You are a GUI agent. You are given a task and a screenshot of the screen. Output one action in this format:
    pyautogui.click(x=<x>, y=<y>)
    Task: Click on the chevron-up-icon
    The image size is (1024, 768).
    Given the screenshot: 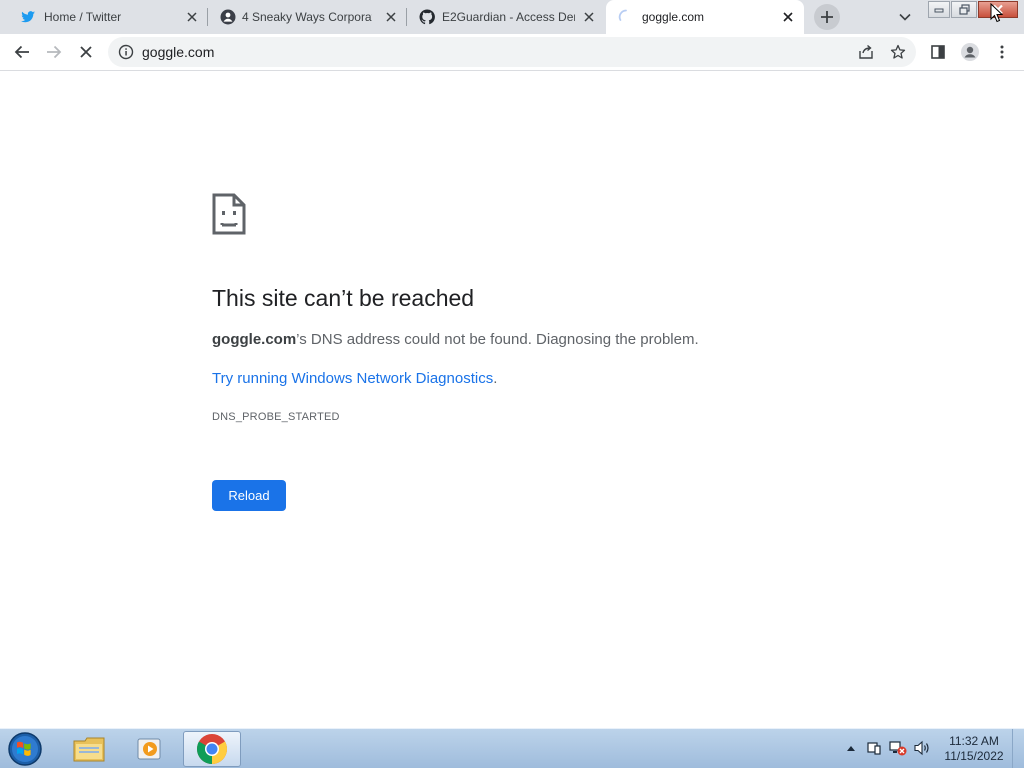 What is the action you would take?
    pyautogui.click(x=851, y=748)
    